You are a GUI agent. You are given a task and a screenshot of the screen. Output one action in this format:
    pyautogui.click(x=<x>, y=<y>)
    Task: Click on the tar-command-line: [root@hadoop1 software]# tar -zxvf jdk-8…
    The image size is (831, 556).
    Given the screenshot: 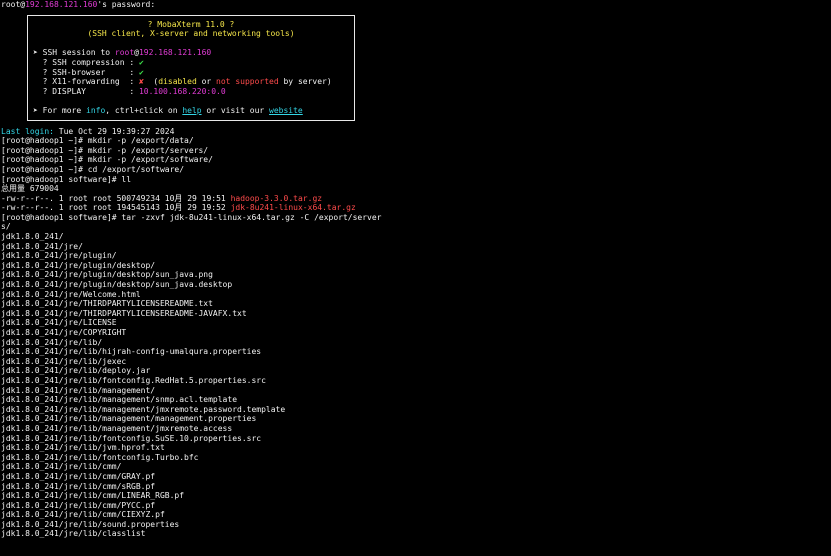 What is the action you would take?
    pyautogui.click(x=191, y=217)
    